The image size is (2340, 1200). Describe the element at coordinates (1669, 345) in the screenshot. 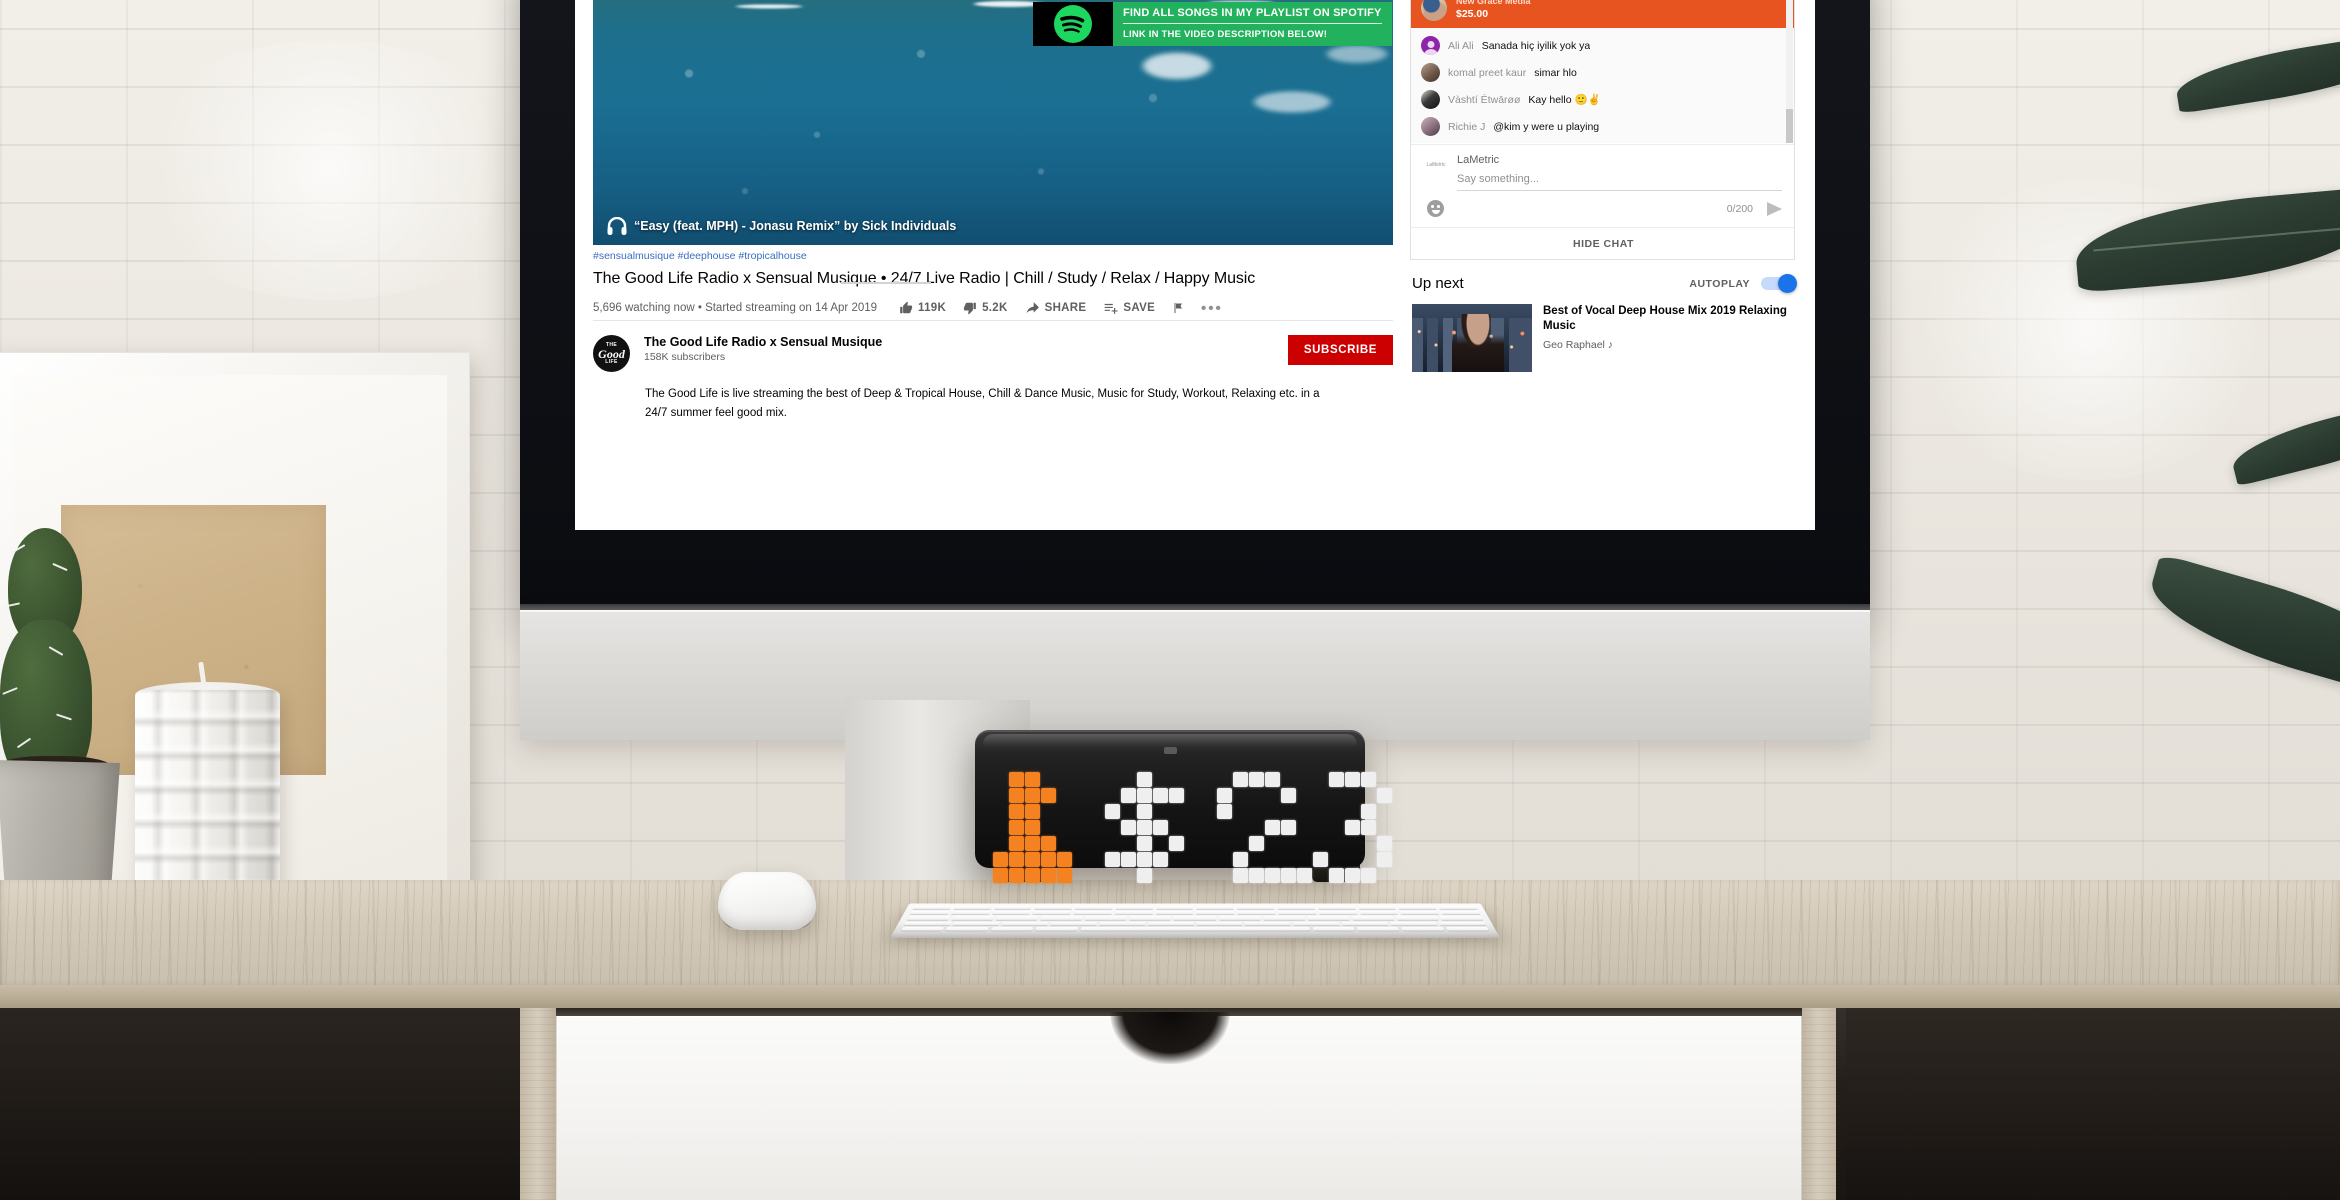

I see `up-next-channel: Geo Raphael ♪` at that location.